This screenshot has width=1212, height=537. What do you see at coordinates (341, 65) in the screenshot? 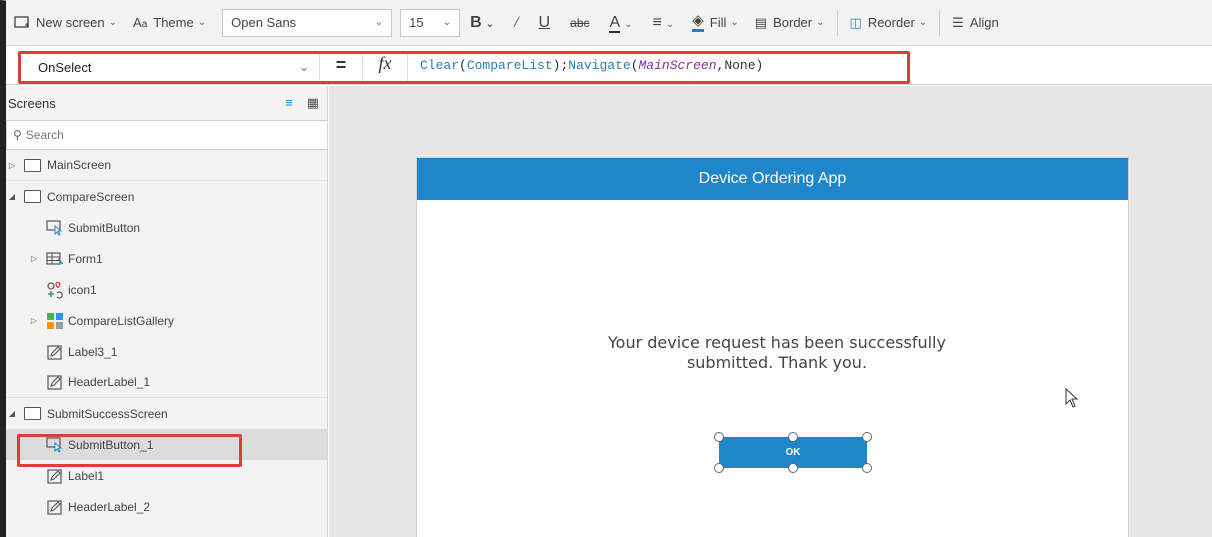
I see `equals-sign: =` at bounding box center [341, 65].